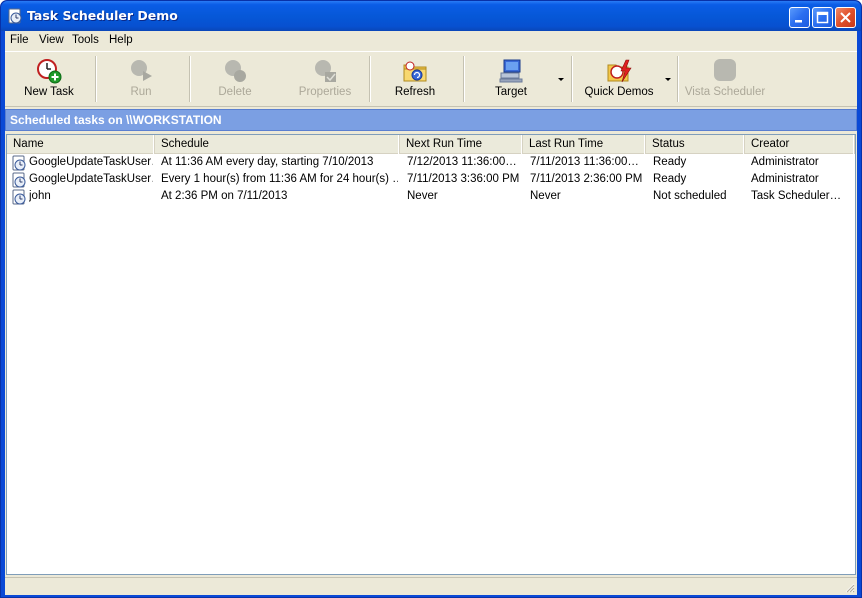 The height and width of the screenshot is (598, 862). What do you see at coordinates (49, 92) in the screenshot?
I see `new-task-label: New Task` at bounding box center [49, 92].